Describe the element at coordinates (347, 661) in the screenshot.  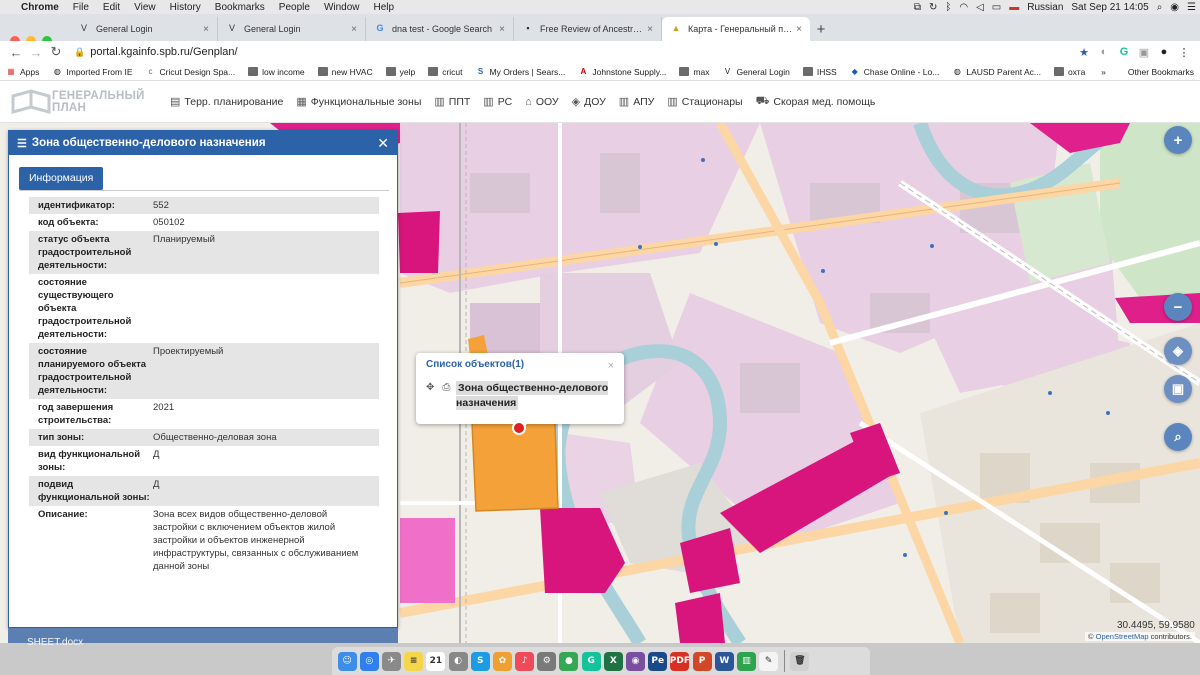
I see `finder-icon: ☺` at that location.